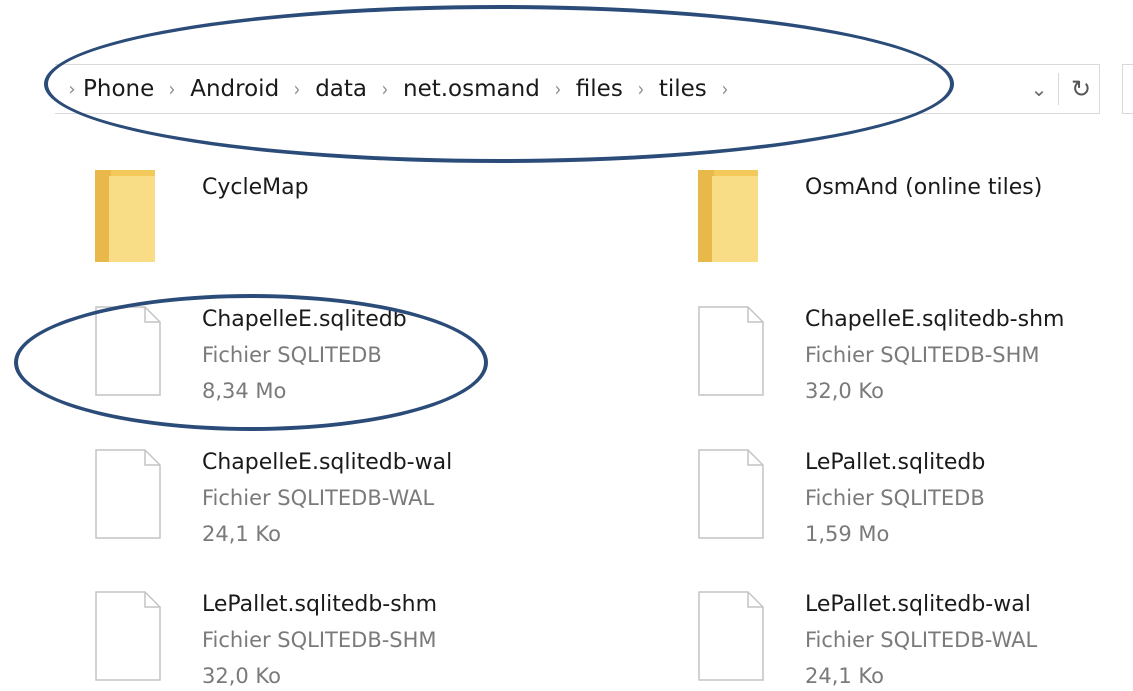 The image size is (1133, 691). Describe the element at coordinates (918, 604) in the screenshot. I see `item-name: LePallet.sqlitedb-wal` at that location.